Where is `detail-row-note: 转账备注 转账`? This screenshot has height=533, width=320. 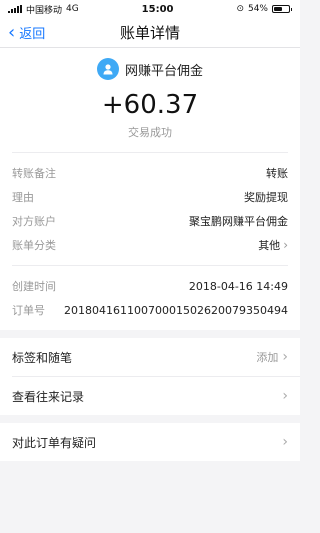
detail-row-note: 转账备注 转账 is located at coordinates (150, 173).